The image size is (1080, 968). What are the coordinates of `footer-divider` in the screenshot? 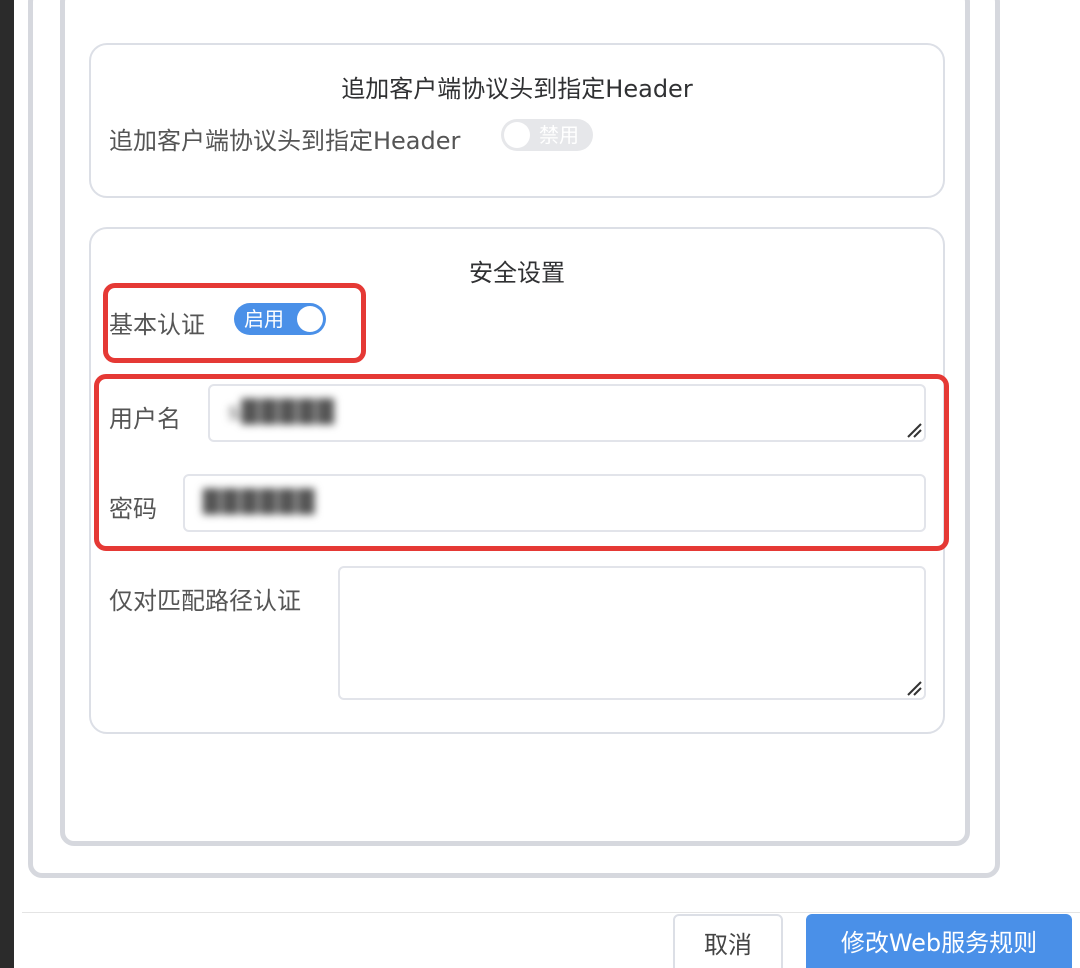 It's located at (551, 912).